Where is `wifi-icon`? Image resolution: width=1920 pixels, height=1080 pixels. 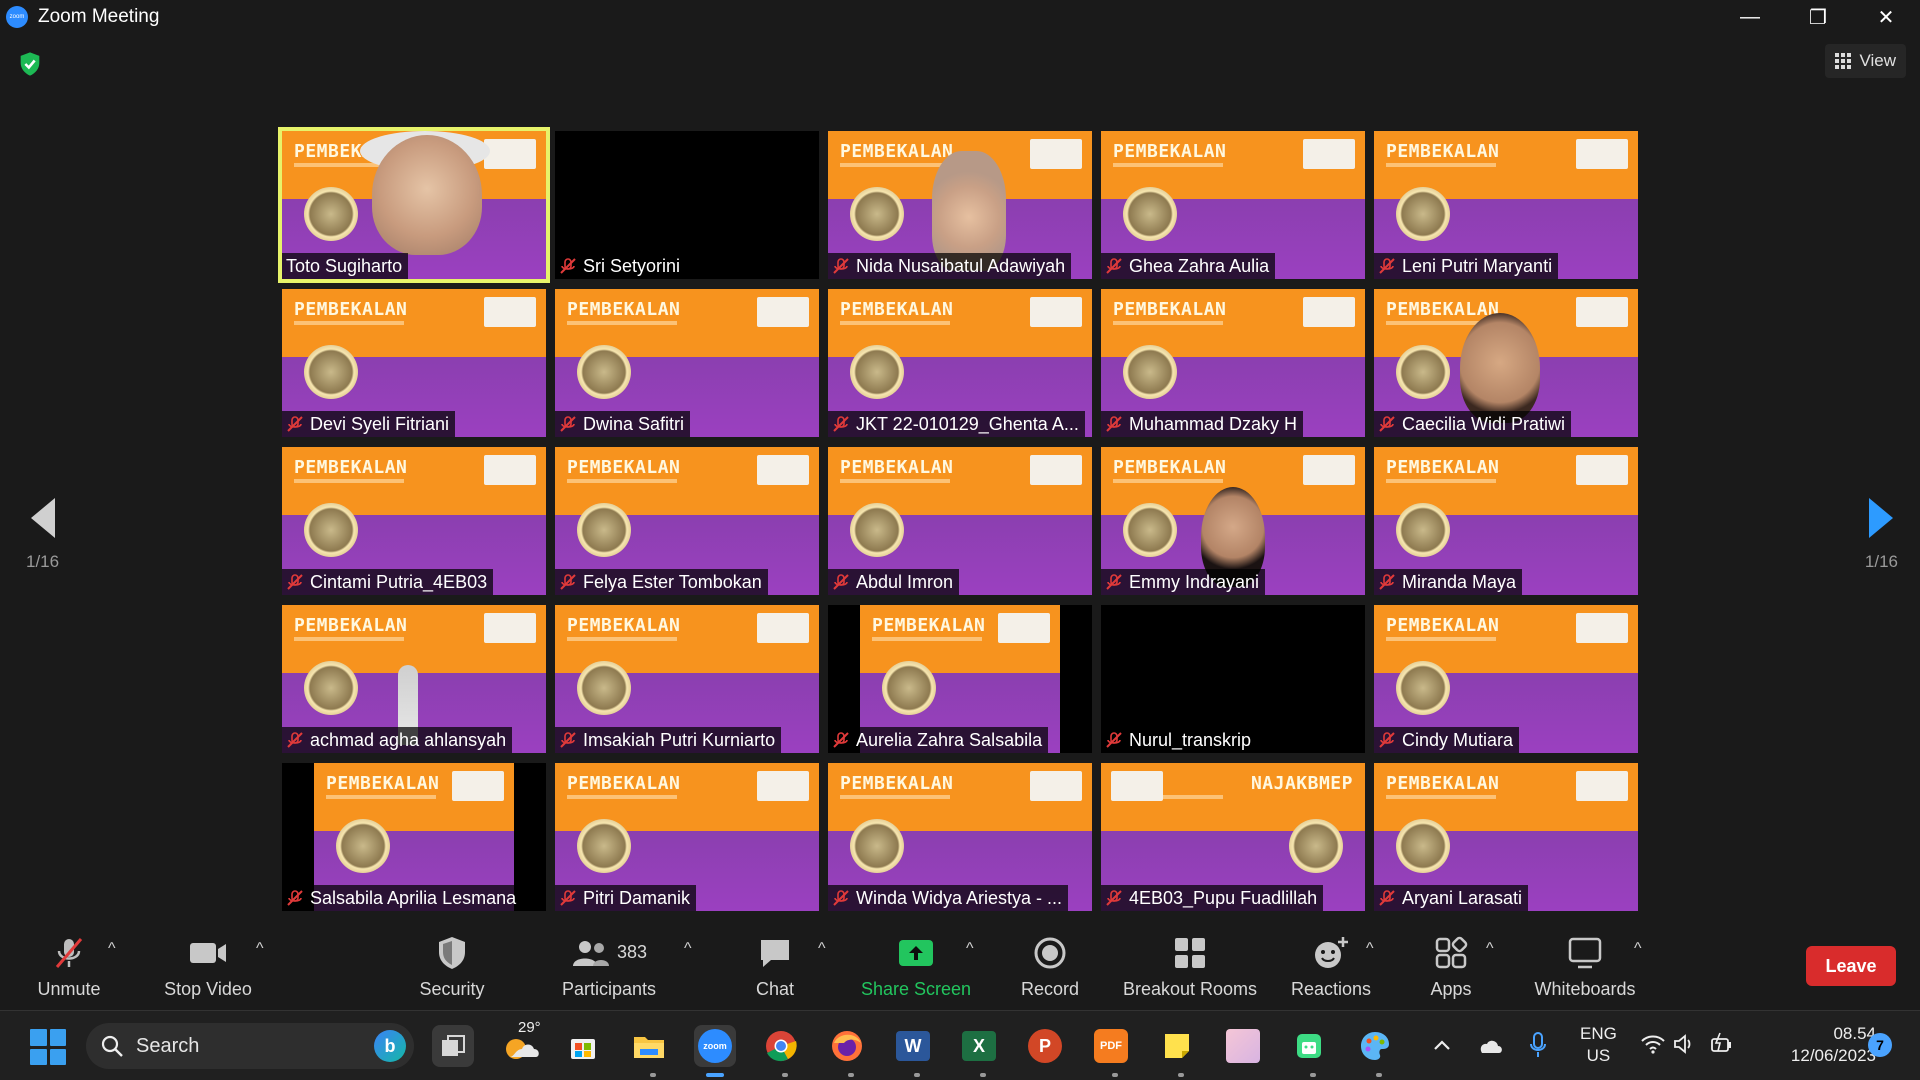
wifi-icon is located at coordinates (1653, 1044).